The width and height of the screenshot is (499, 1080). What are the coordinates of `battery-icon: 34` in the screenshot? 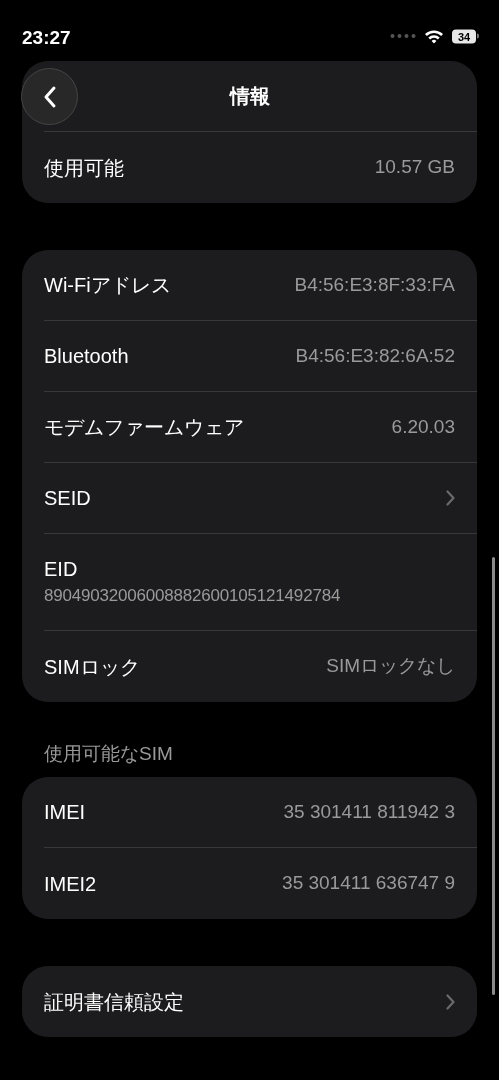 It's located at (465, 36).